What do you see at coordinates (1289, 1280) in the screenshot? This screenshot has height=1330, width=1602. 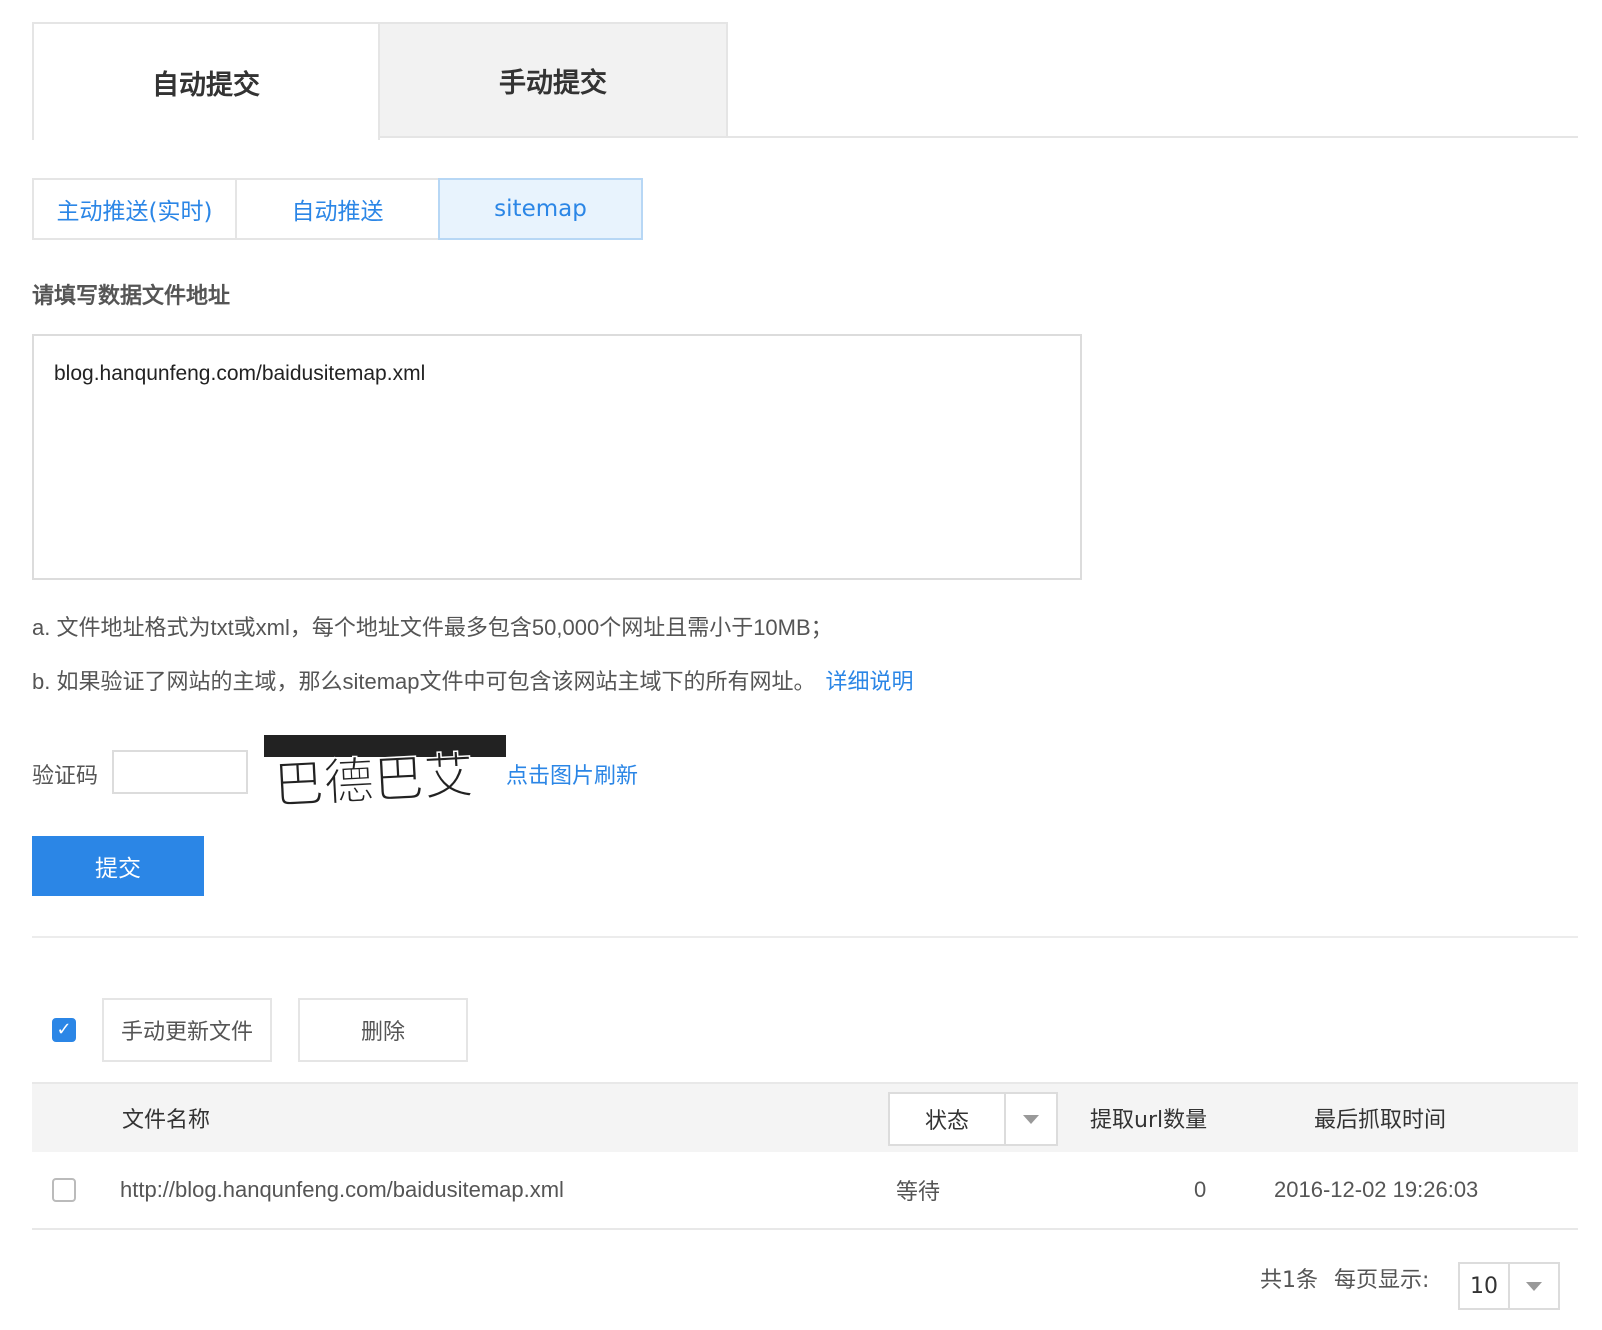 I see `pager-total: 共1条` at bounding box center [1289, 1280].